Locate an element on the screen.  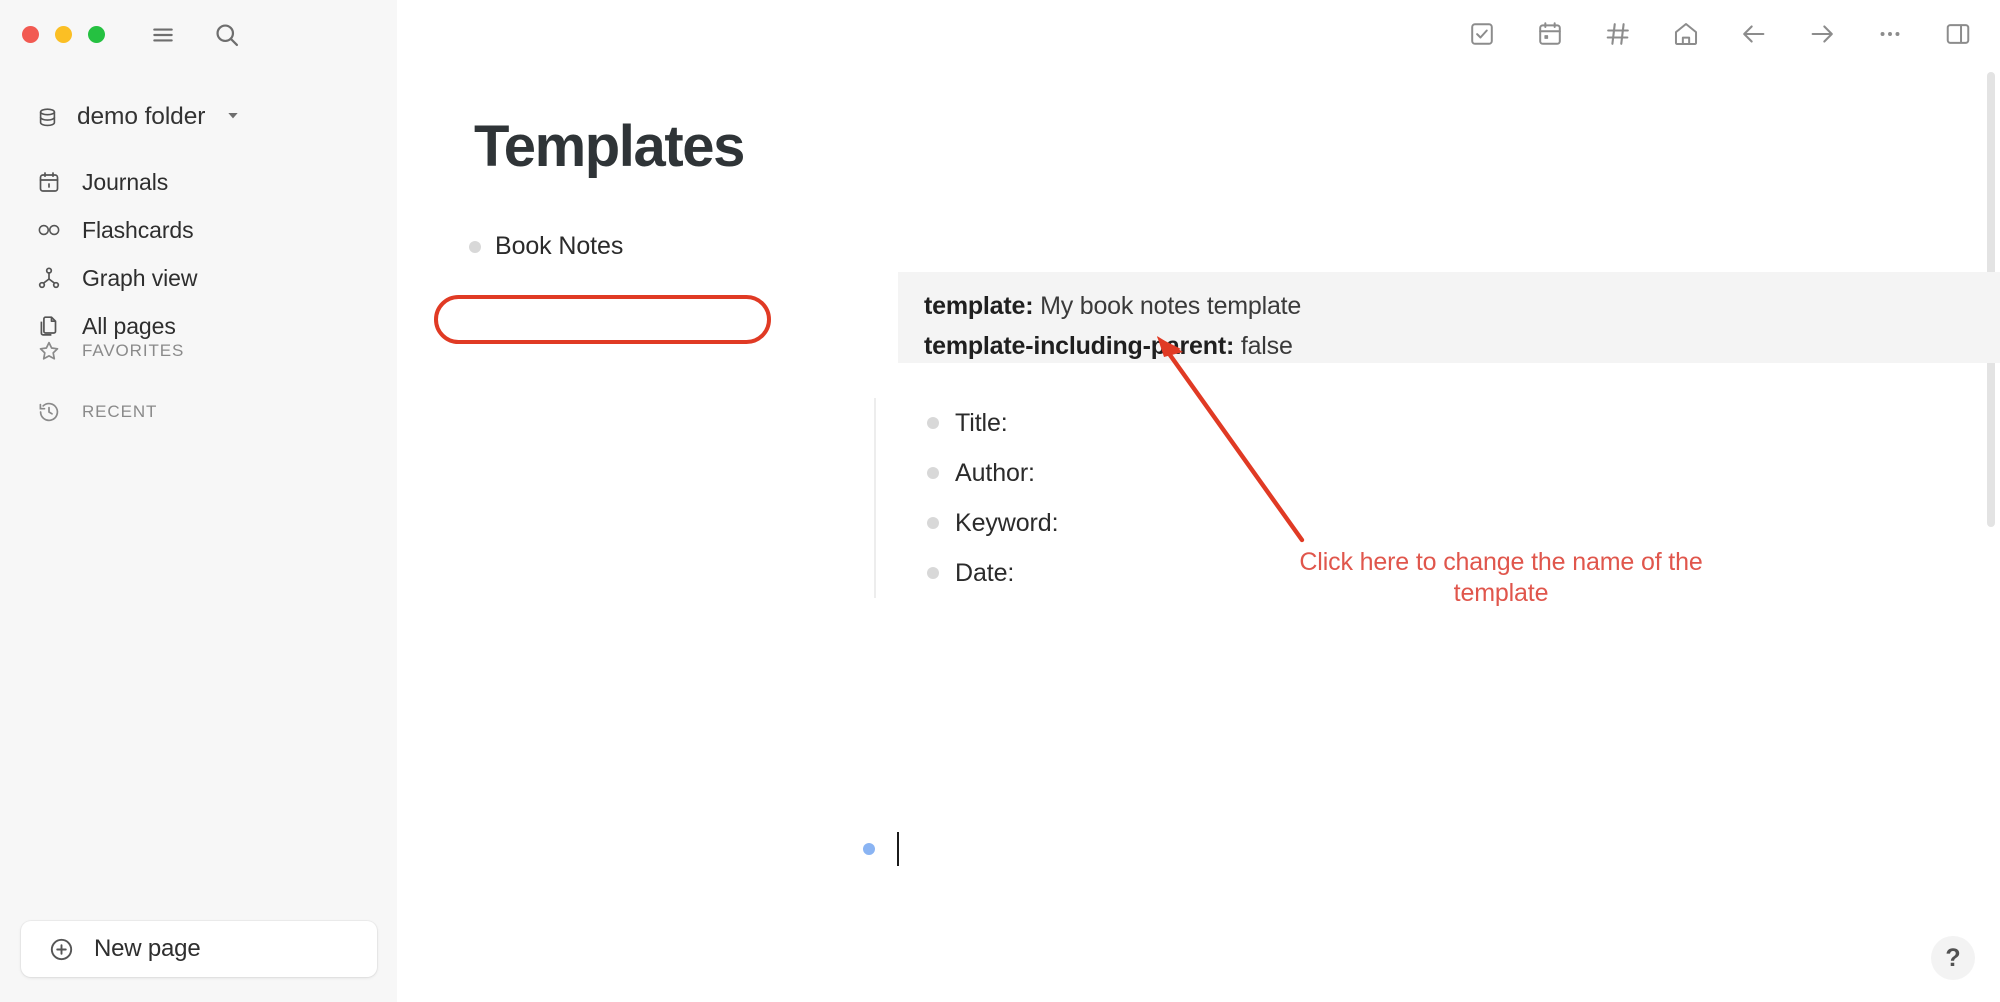
block-bullet-active is located at coordinates (869, 849).